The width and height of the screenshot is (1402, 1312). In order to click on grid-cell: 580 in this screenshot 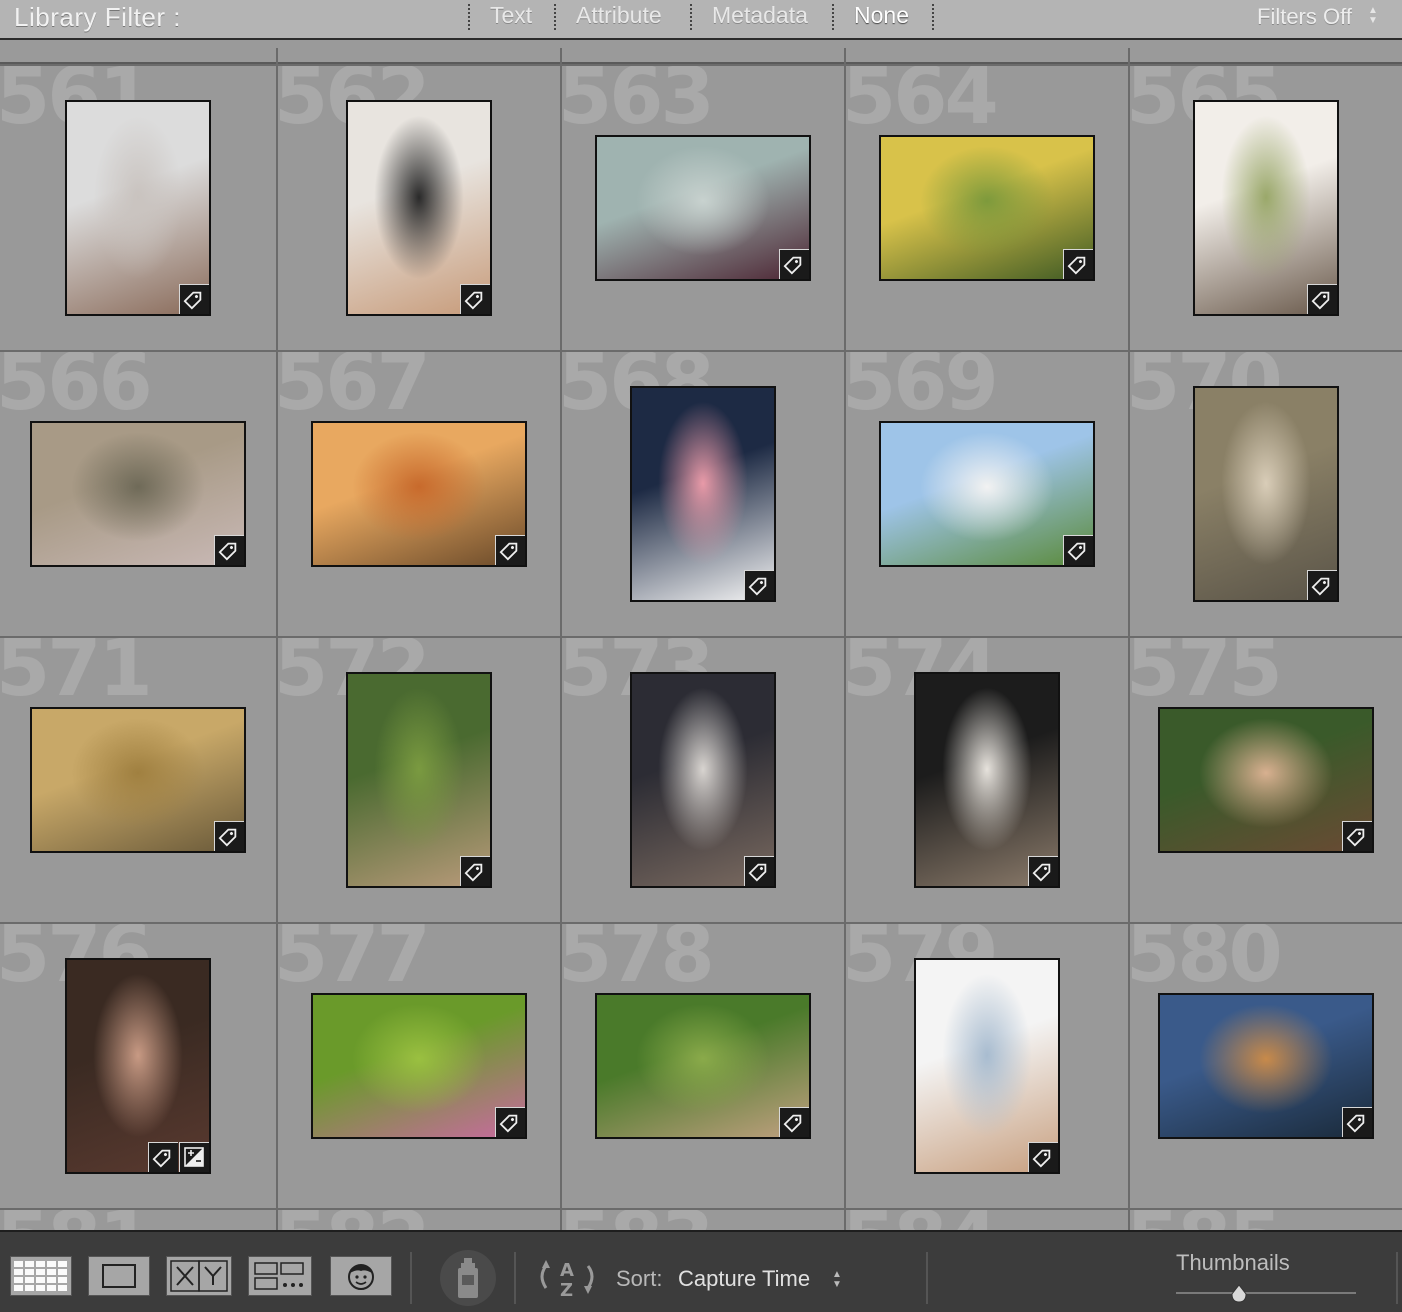, I will do `click(1266, 1066)`.